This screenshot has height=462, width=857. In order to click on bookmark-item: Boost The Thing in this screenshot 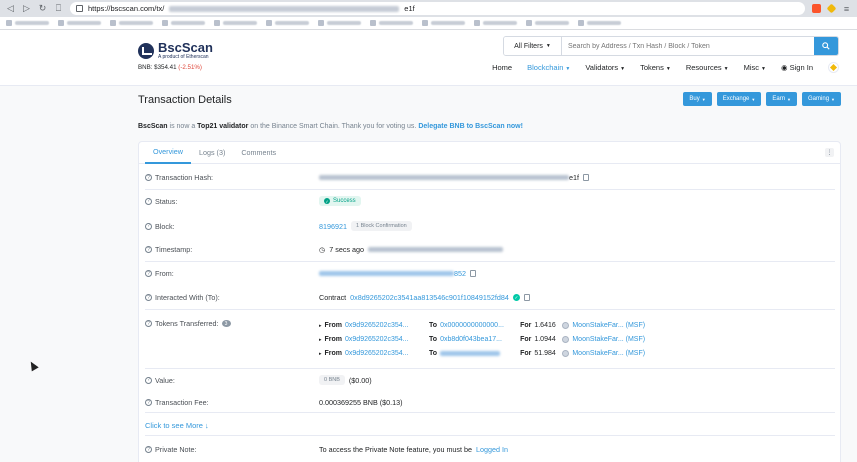, I will do `click(287, 23)`.